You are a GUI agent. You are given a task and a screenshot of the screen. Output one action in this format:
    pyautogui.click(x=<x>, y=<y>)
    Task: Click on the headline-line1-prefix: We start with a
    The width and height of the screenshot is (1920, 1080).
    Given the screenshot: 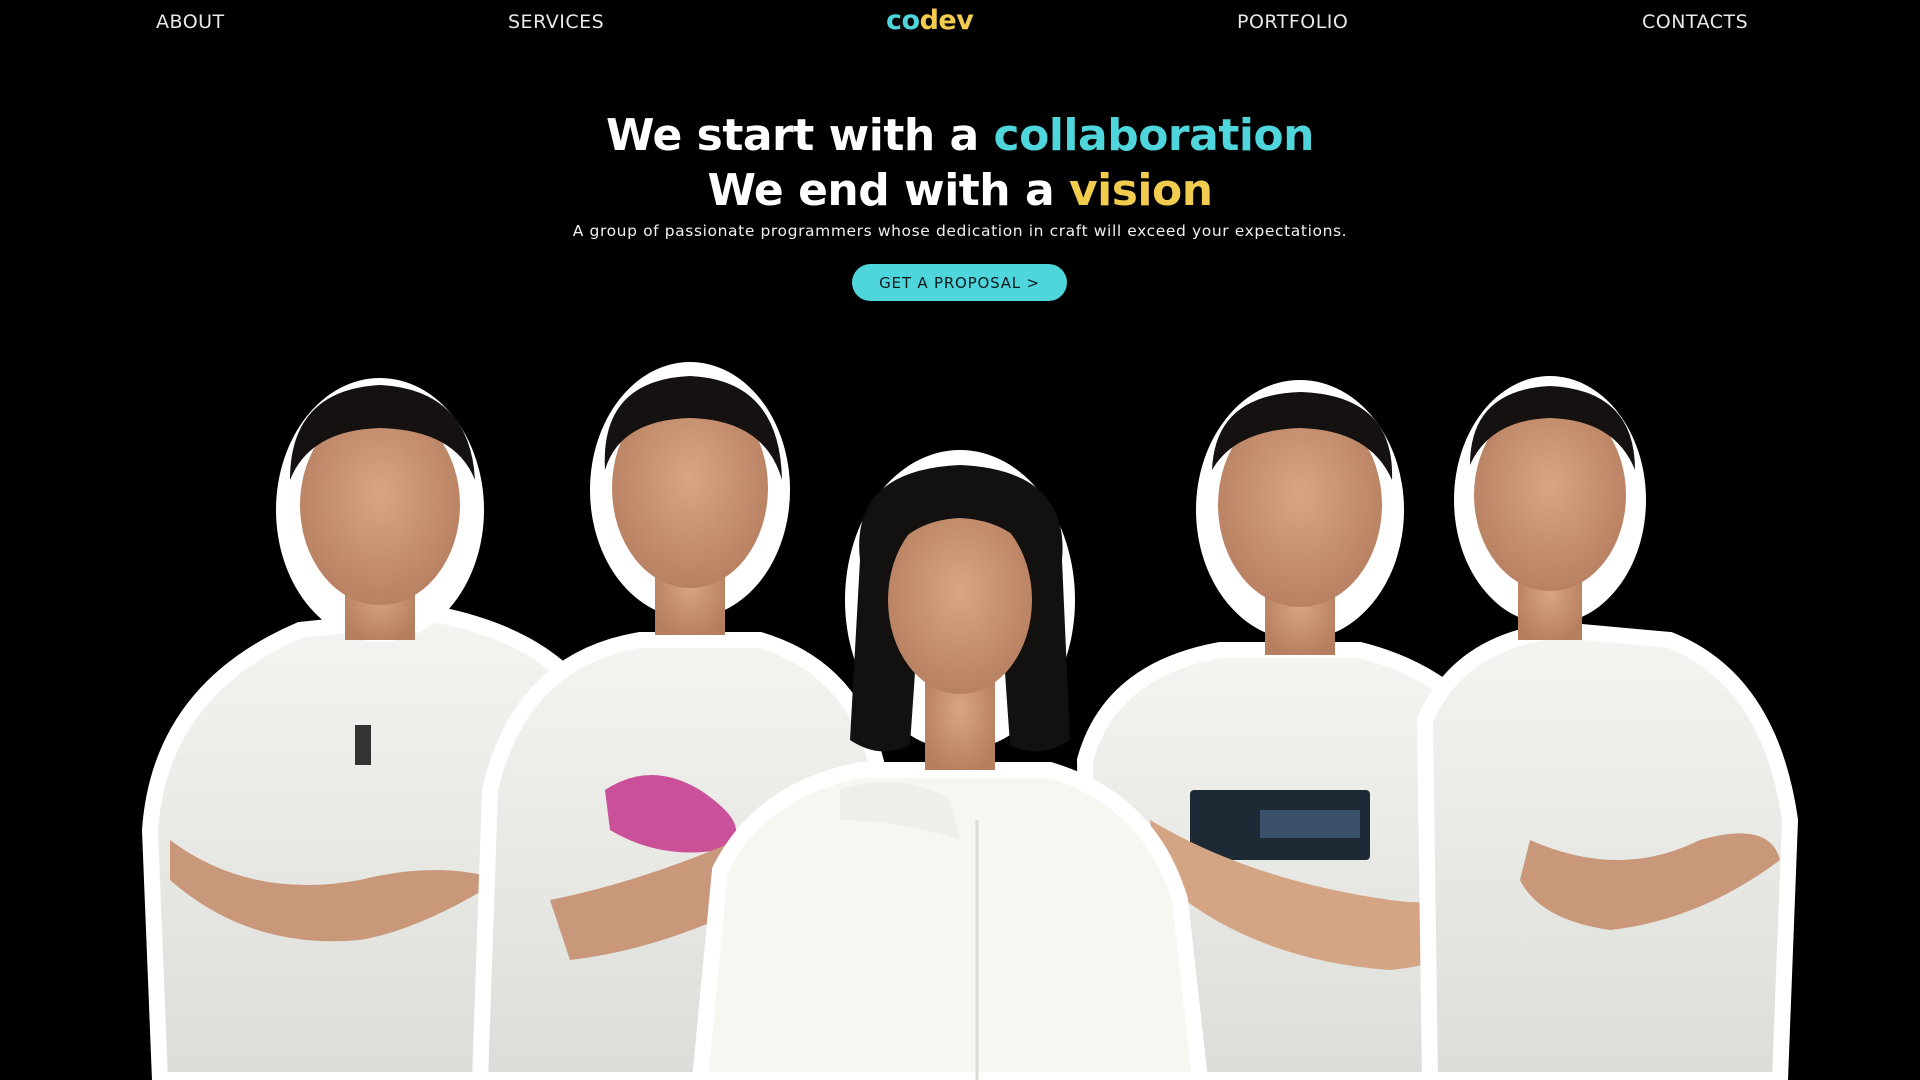 What is the action you would take?
    pyautogui.click(x=800, y=135)
    